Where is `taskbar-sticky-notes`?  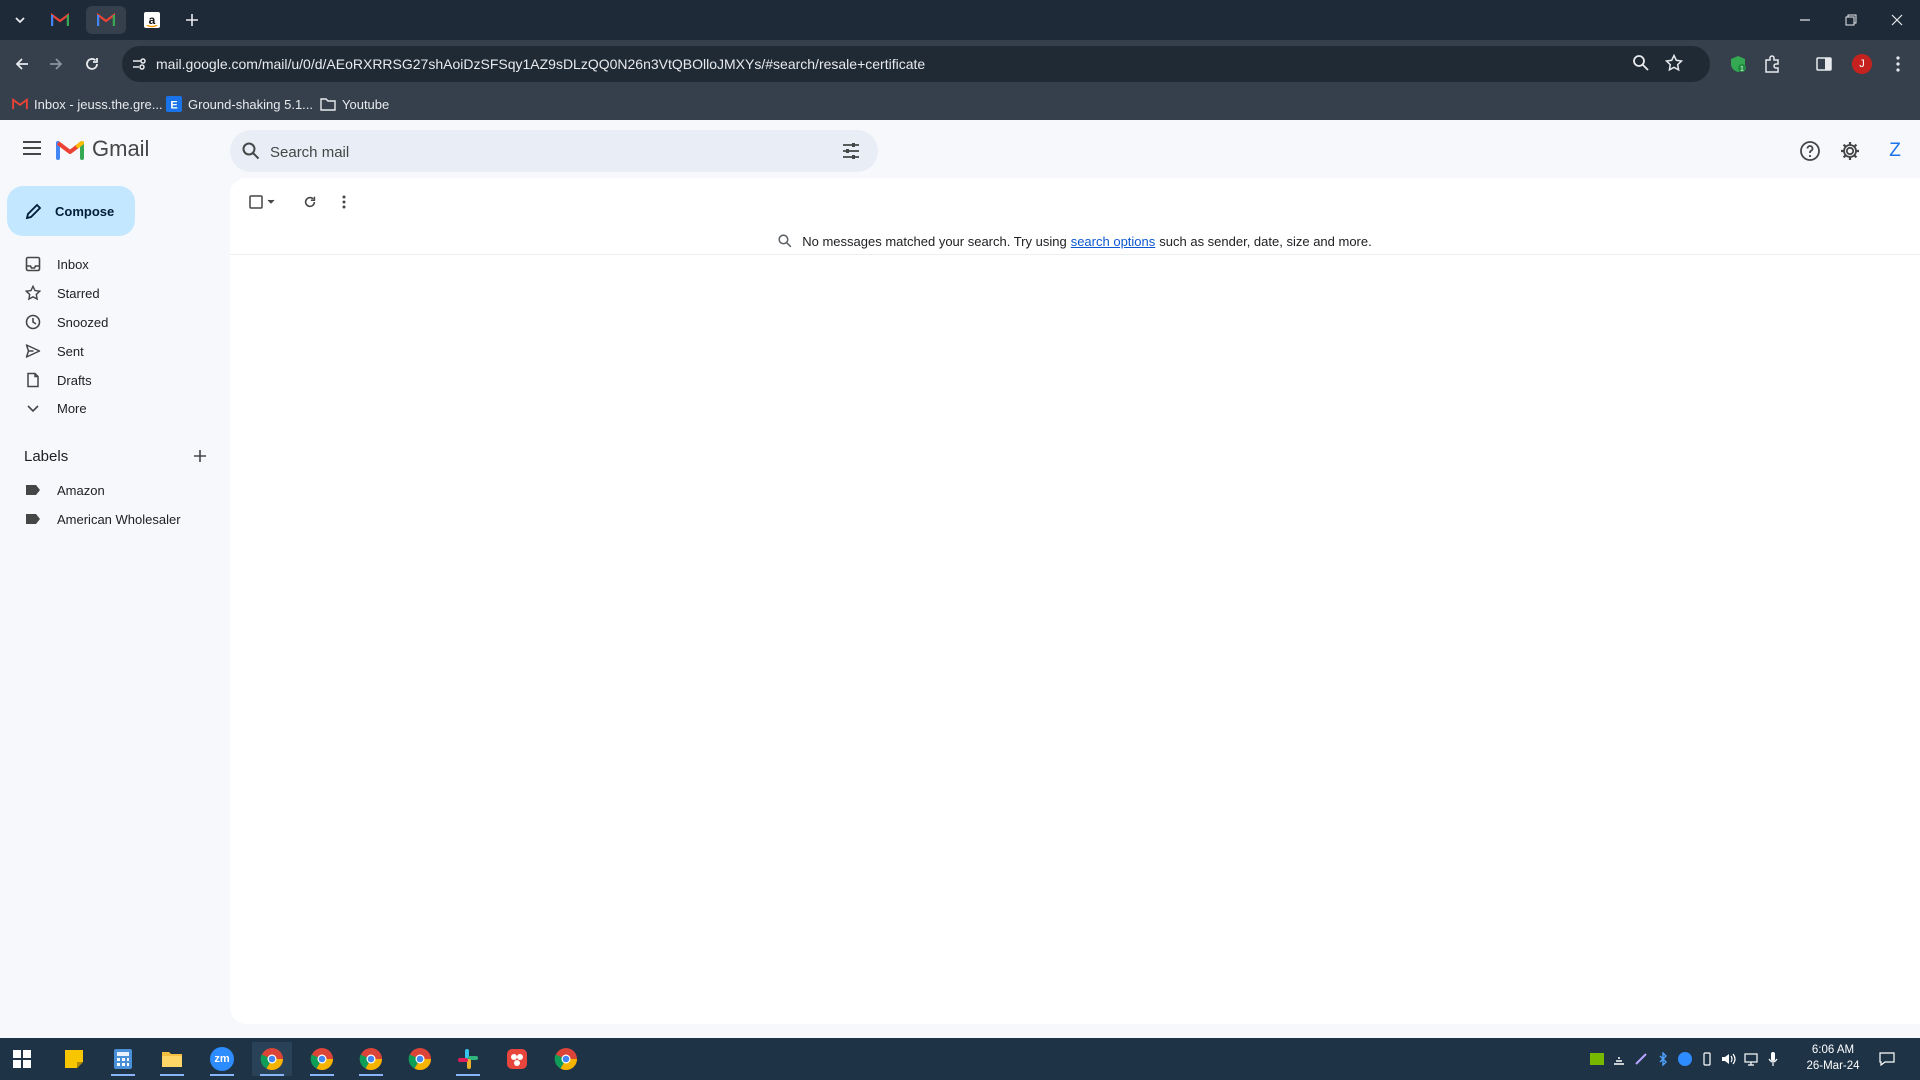
taskbar-sticky-notes is located at coordinates (74, 1059).